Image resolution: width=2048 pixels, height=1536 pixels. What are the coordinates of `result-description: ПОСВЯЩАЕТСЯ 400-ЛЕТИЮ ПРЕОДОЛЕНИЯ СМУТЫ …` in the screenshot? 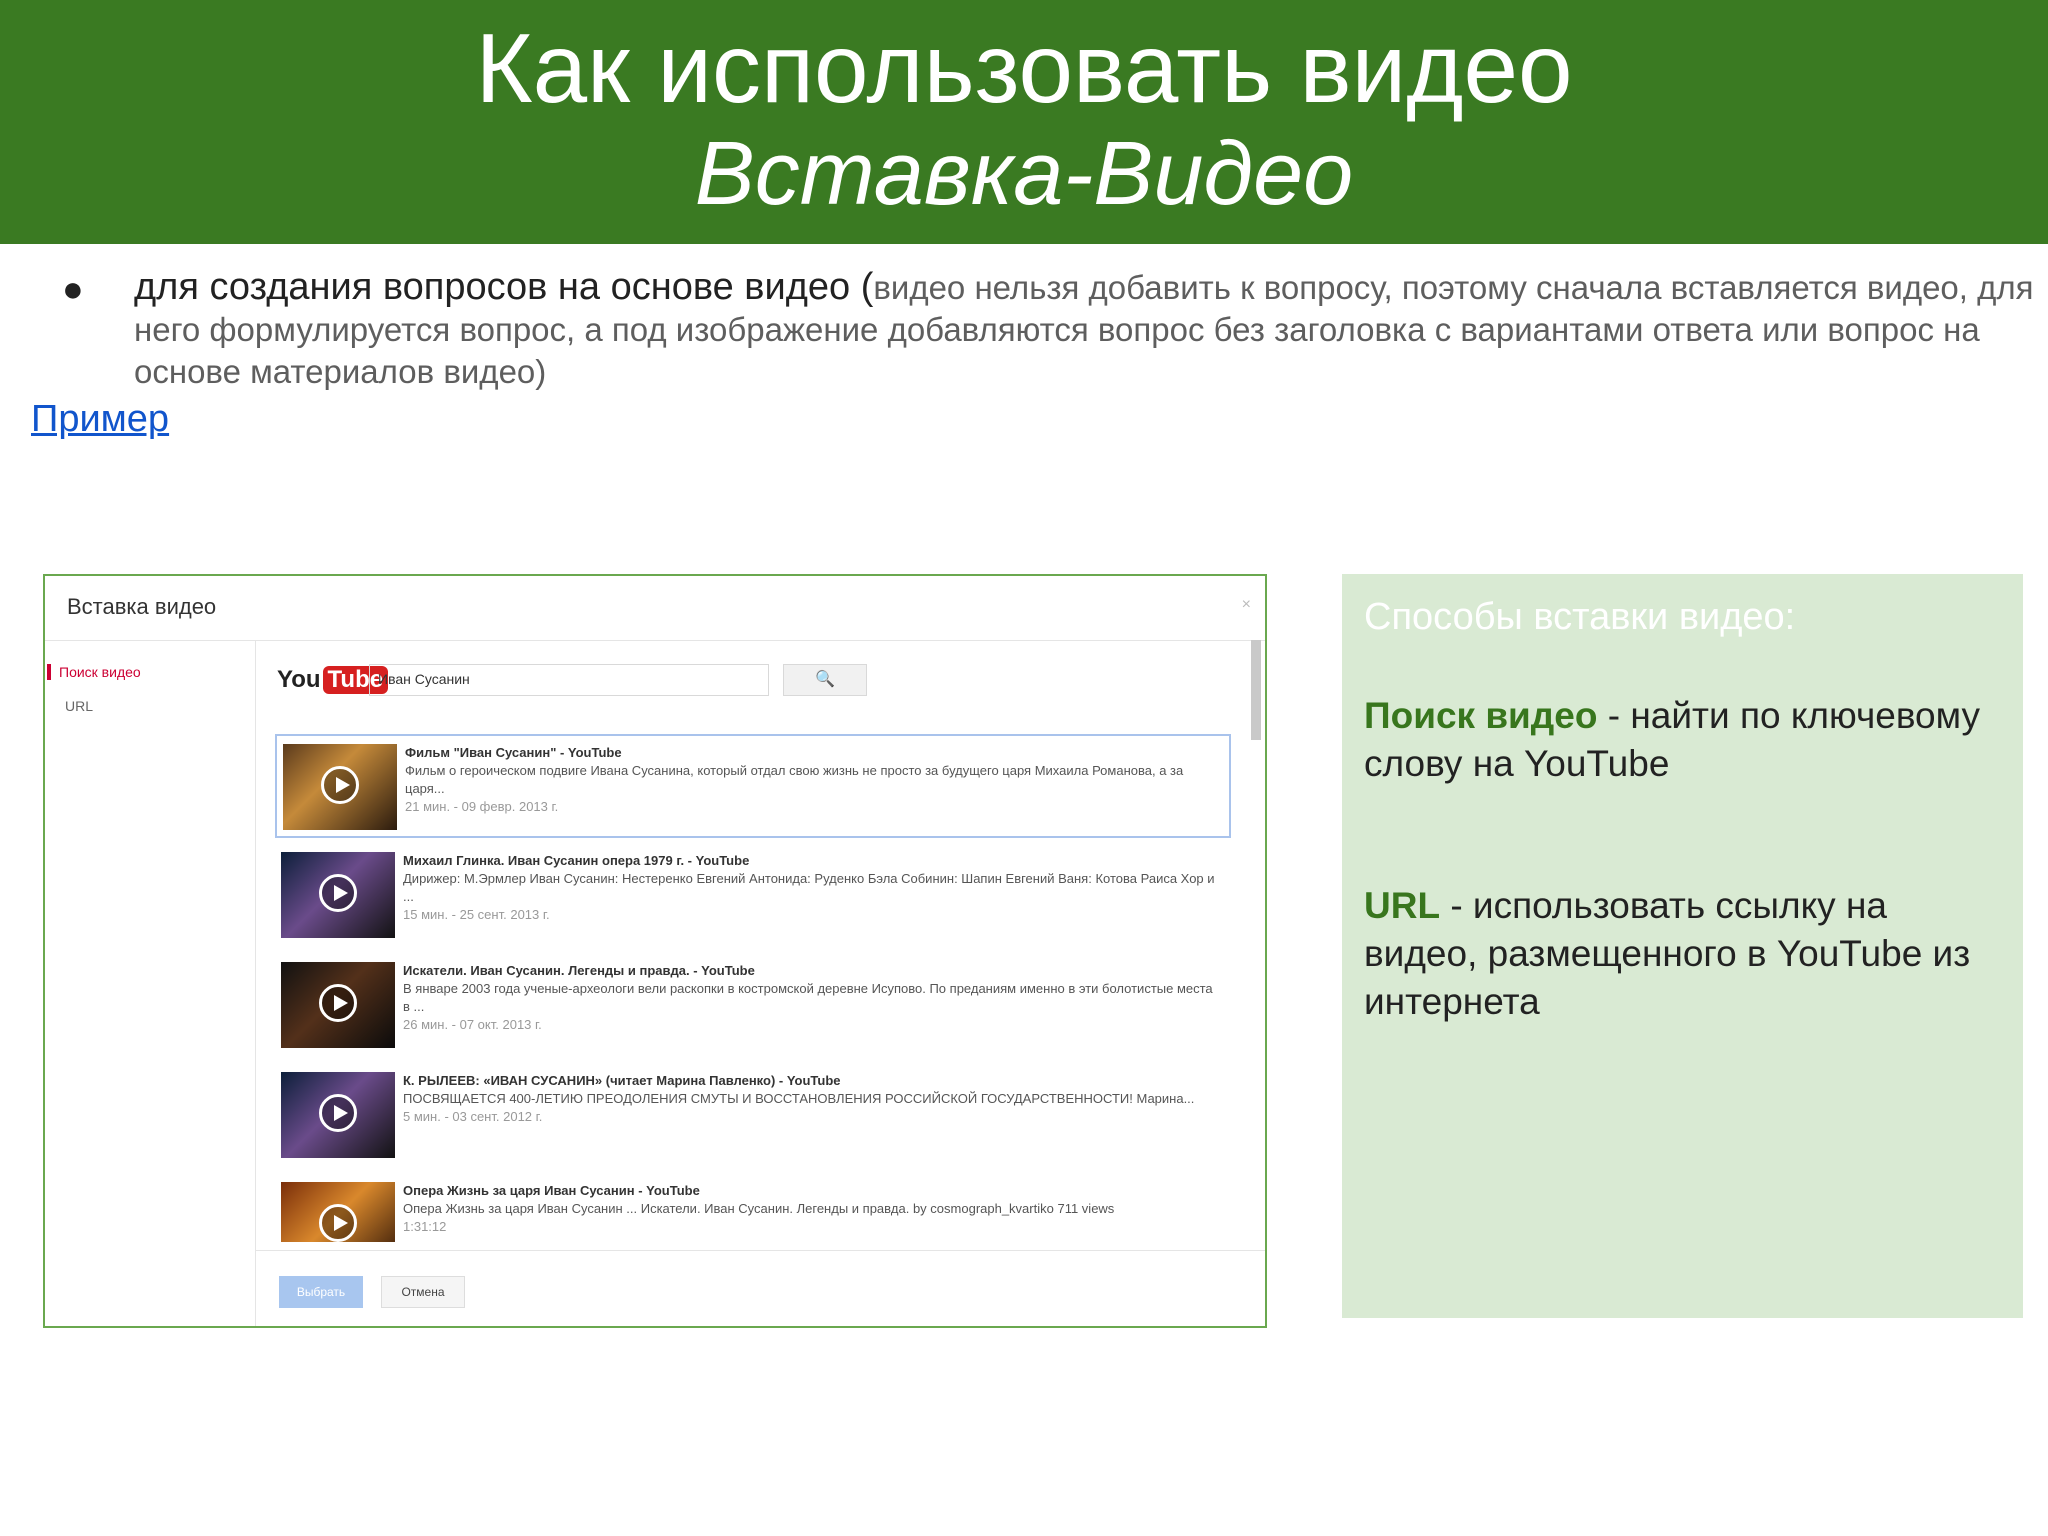 It's located at (799, 1098).